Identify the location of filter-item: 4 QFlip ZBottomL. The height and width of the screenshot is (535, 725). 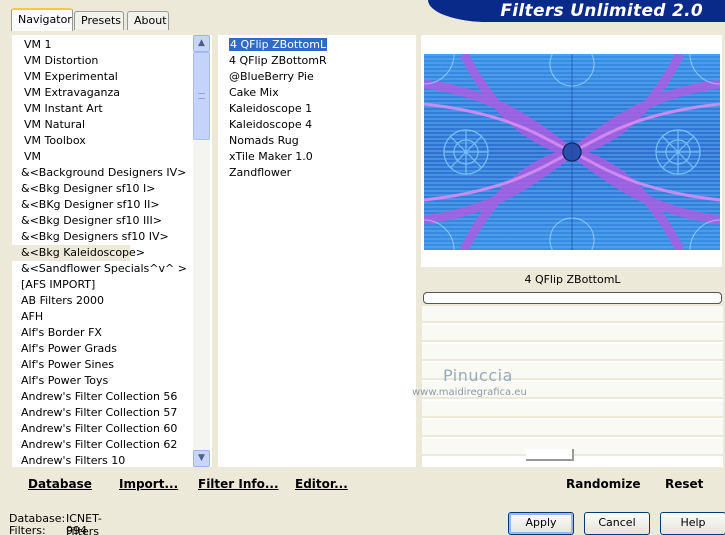
(273, 45).